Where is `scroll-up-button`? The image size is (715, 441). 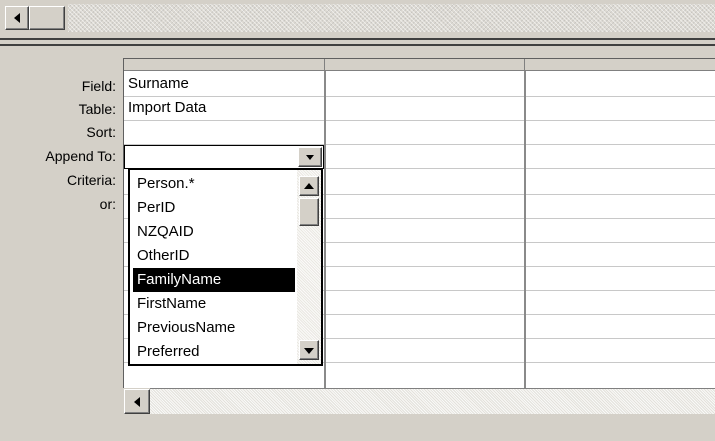 scroll-up-button is located at coordinates (309, 186).